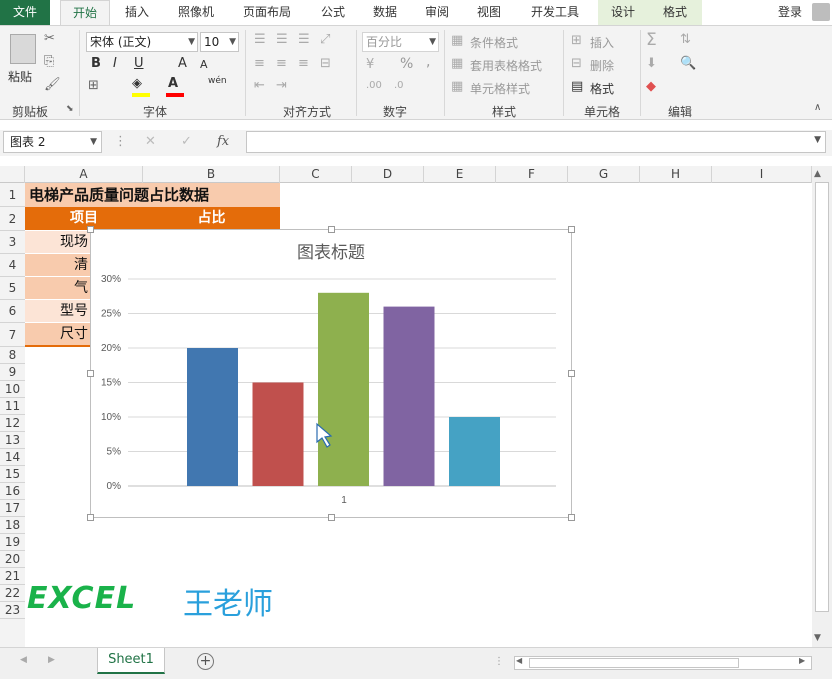 The image size is (832, 679). Describe the element at coordinates (57, 242) in the screenshot. I see `cell-a3: 现场` at that location.